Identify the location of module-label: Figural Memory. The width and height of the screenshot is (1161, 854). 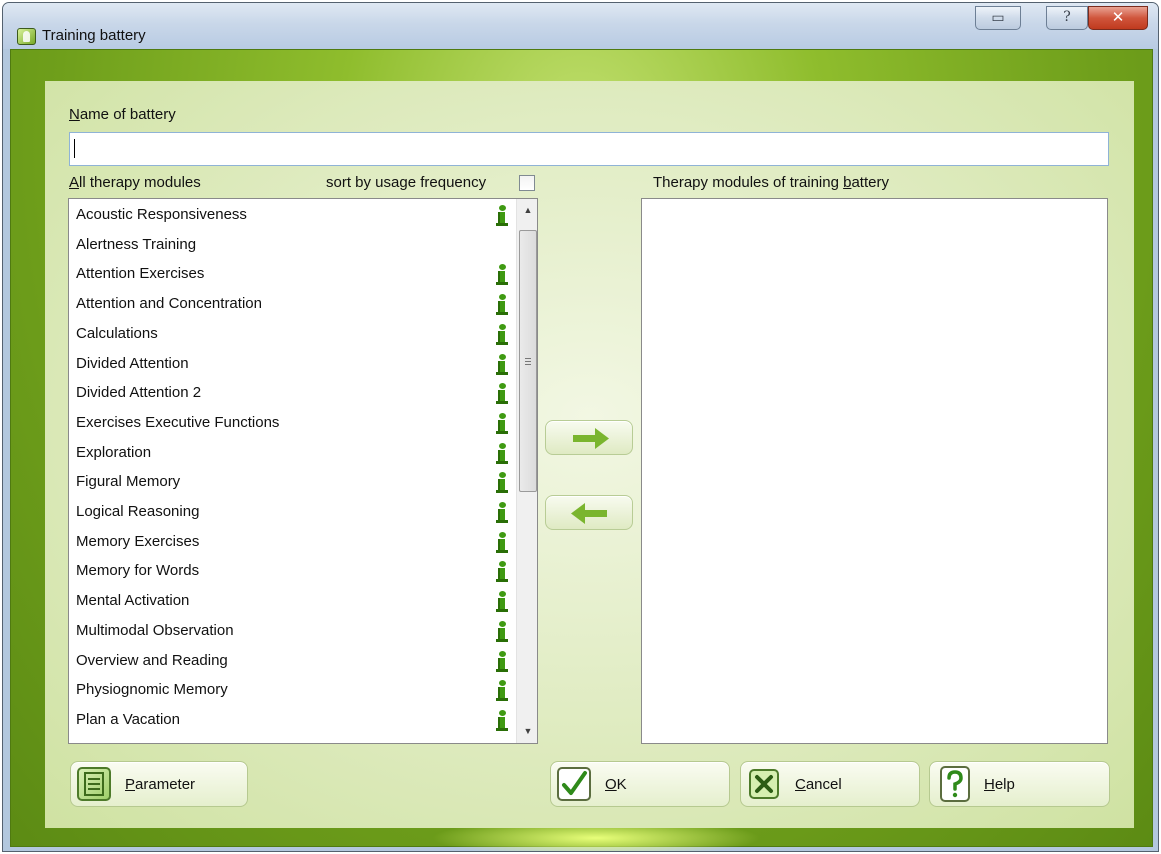
(128, 482).